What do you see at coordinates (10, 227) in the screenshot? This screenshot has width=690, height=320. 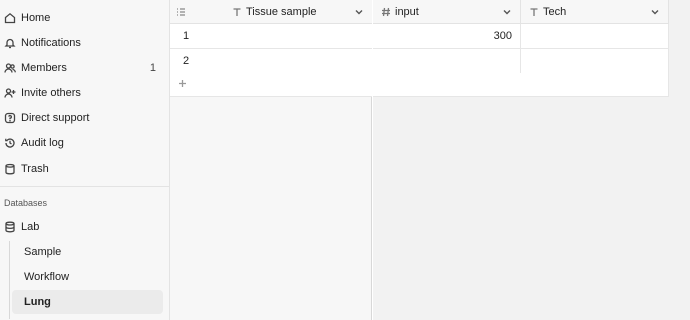 I see `database-icon` at bounding box center [10, 227].